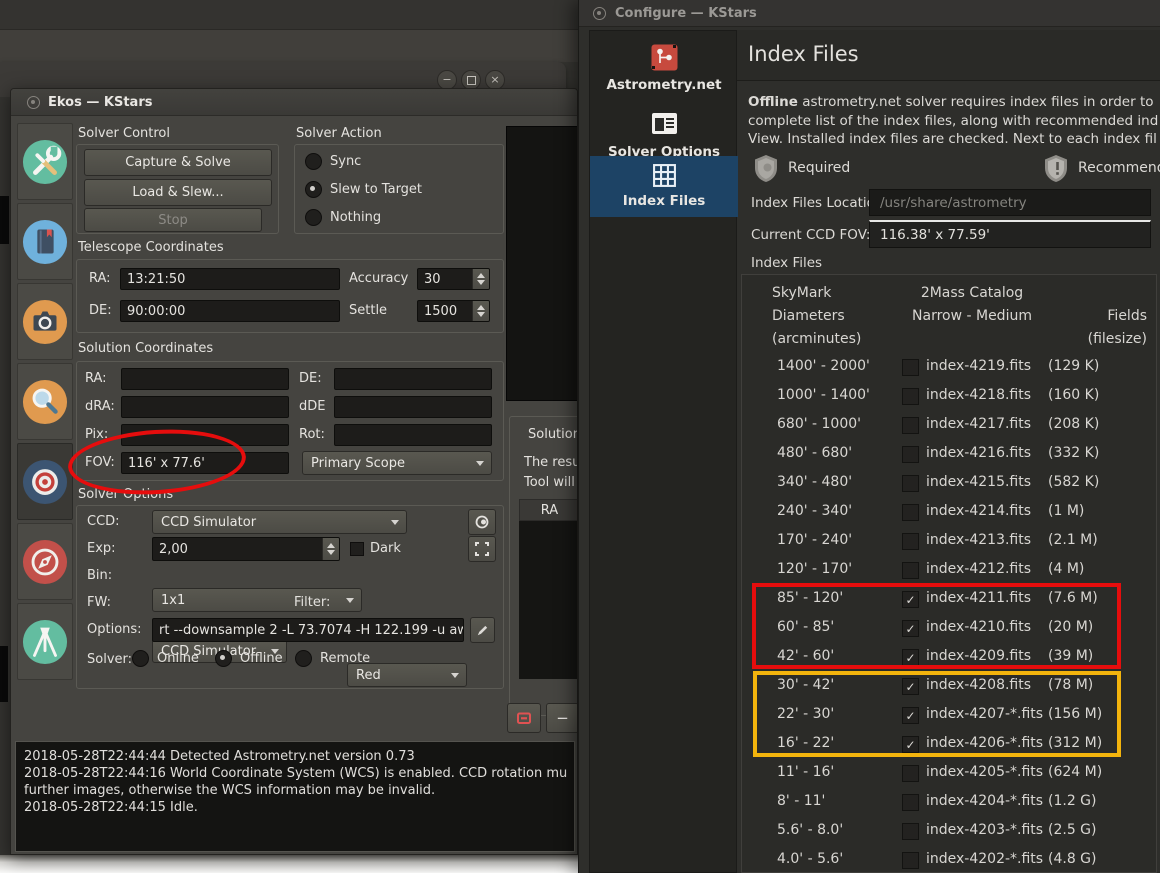 This screenshot has width=1160, height=873. What do you see at coordinates (1073, 540) in the screenshot?
I see `row-filesize: (2.1 M)` at bounding box center [1073, 540].